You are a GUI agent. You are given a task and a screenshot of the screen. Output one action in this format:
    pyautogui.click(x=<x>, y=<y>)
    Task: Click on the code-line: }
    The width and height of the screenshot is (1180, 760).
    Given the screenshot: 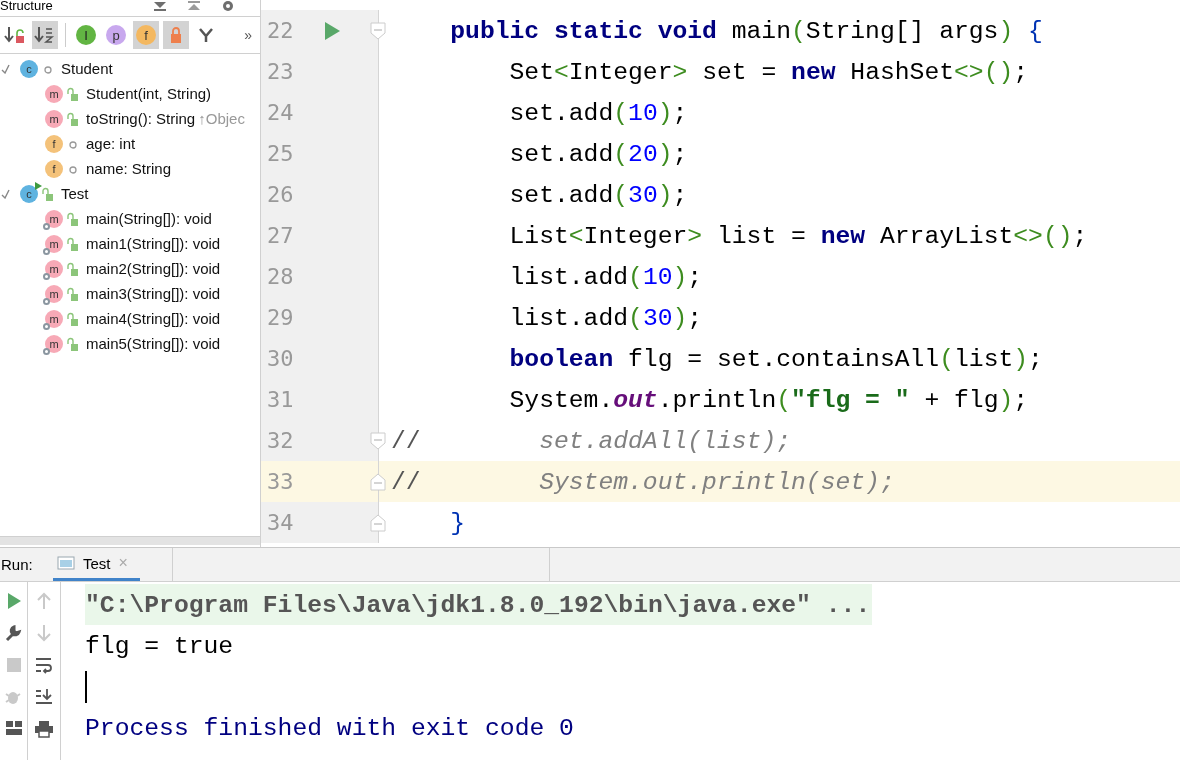 What is the action you would take?
    pyautogui.click(x=457, y=523)
    